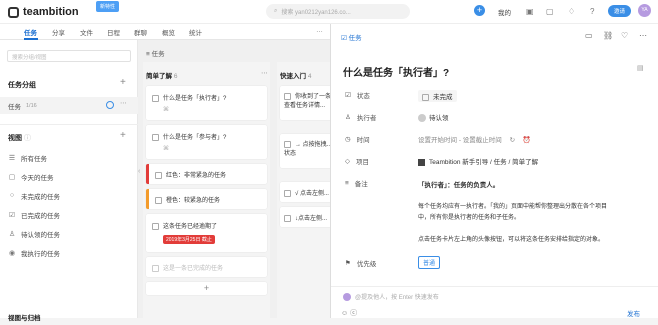  I want to click on panel-breadcrumb: ☑ 任务, so click(351, 37).